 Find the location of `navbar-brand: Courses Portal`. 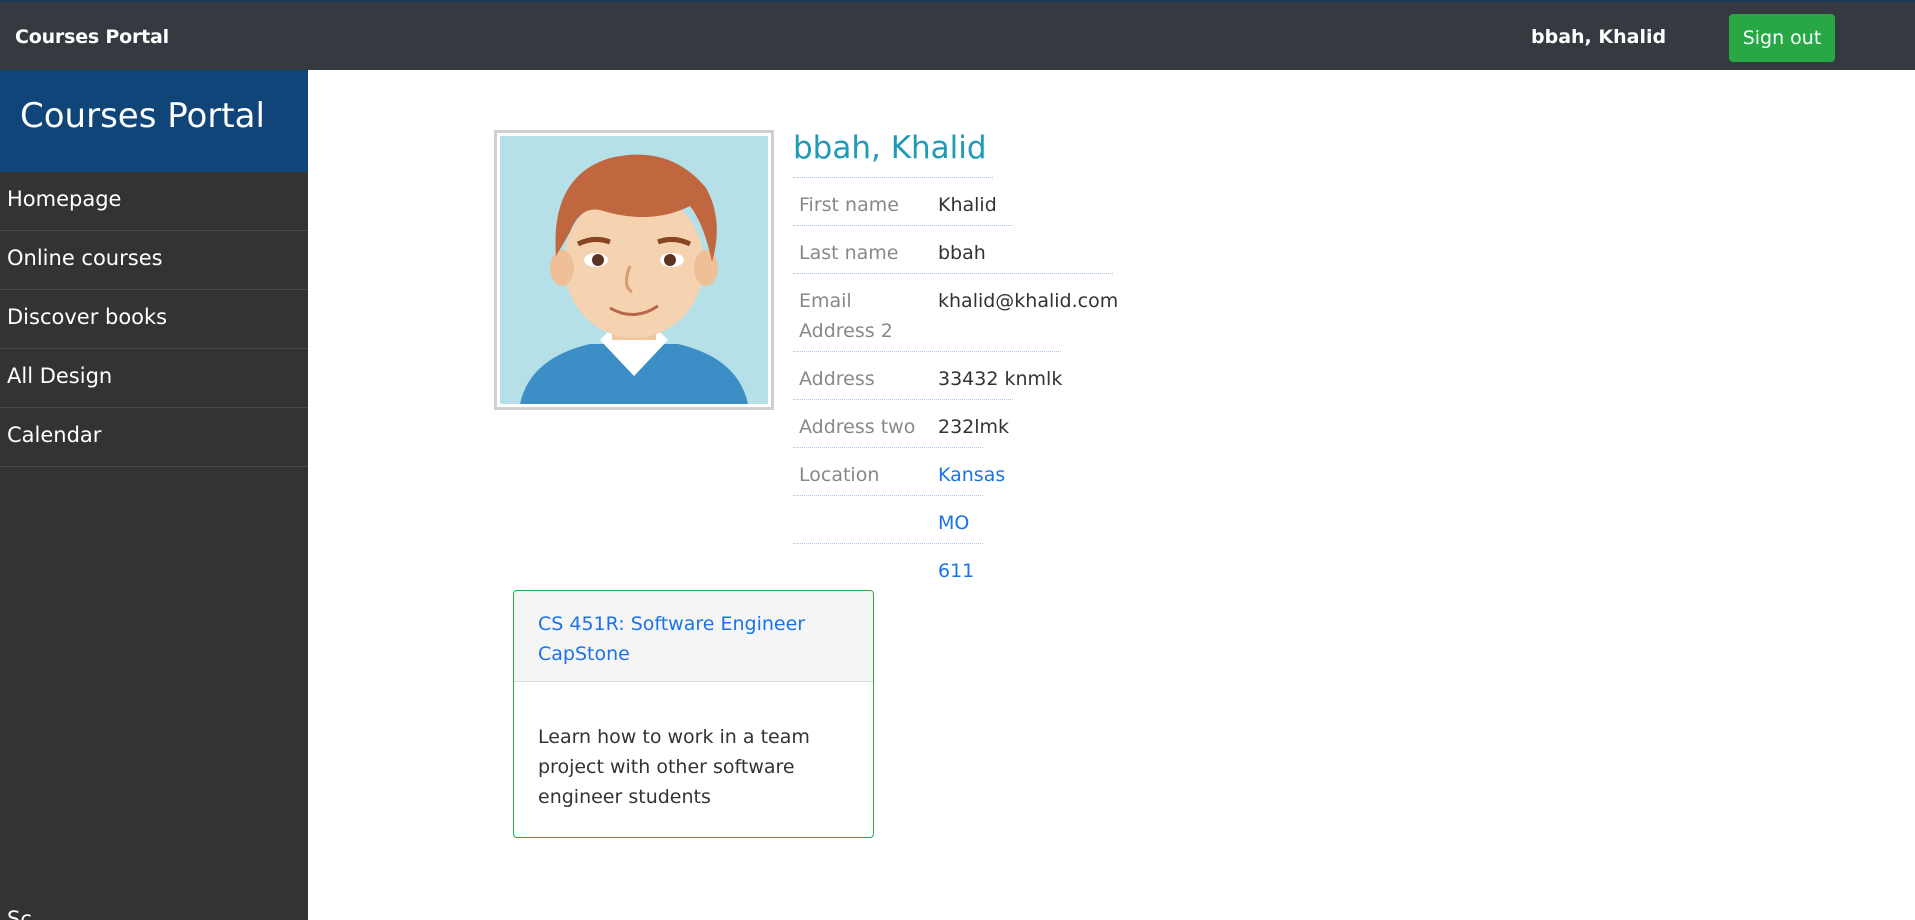

navbar-brand: Courses Portal is located at coordinates (92, 37).